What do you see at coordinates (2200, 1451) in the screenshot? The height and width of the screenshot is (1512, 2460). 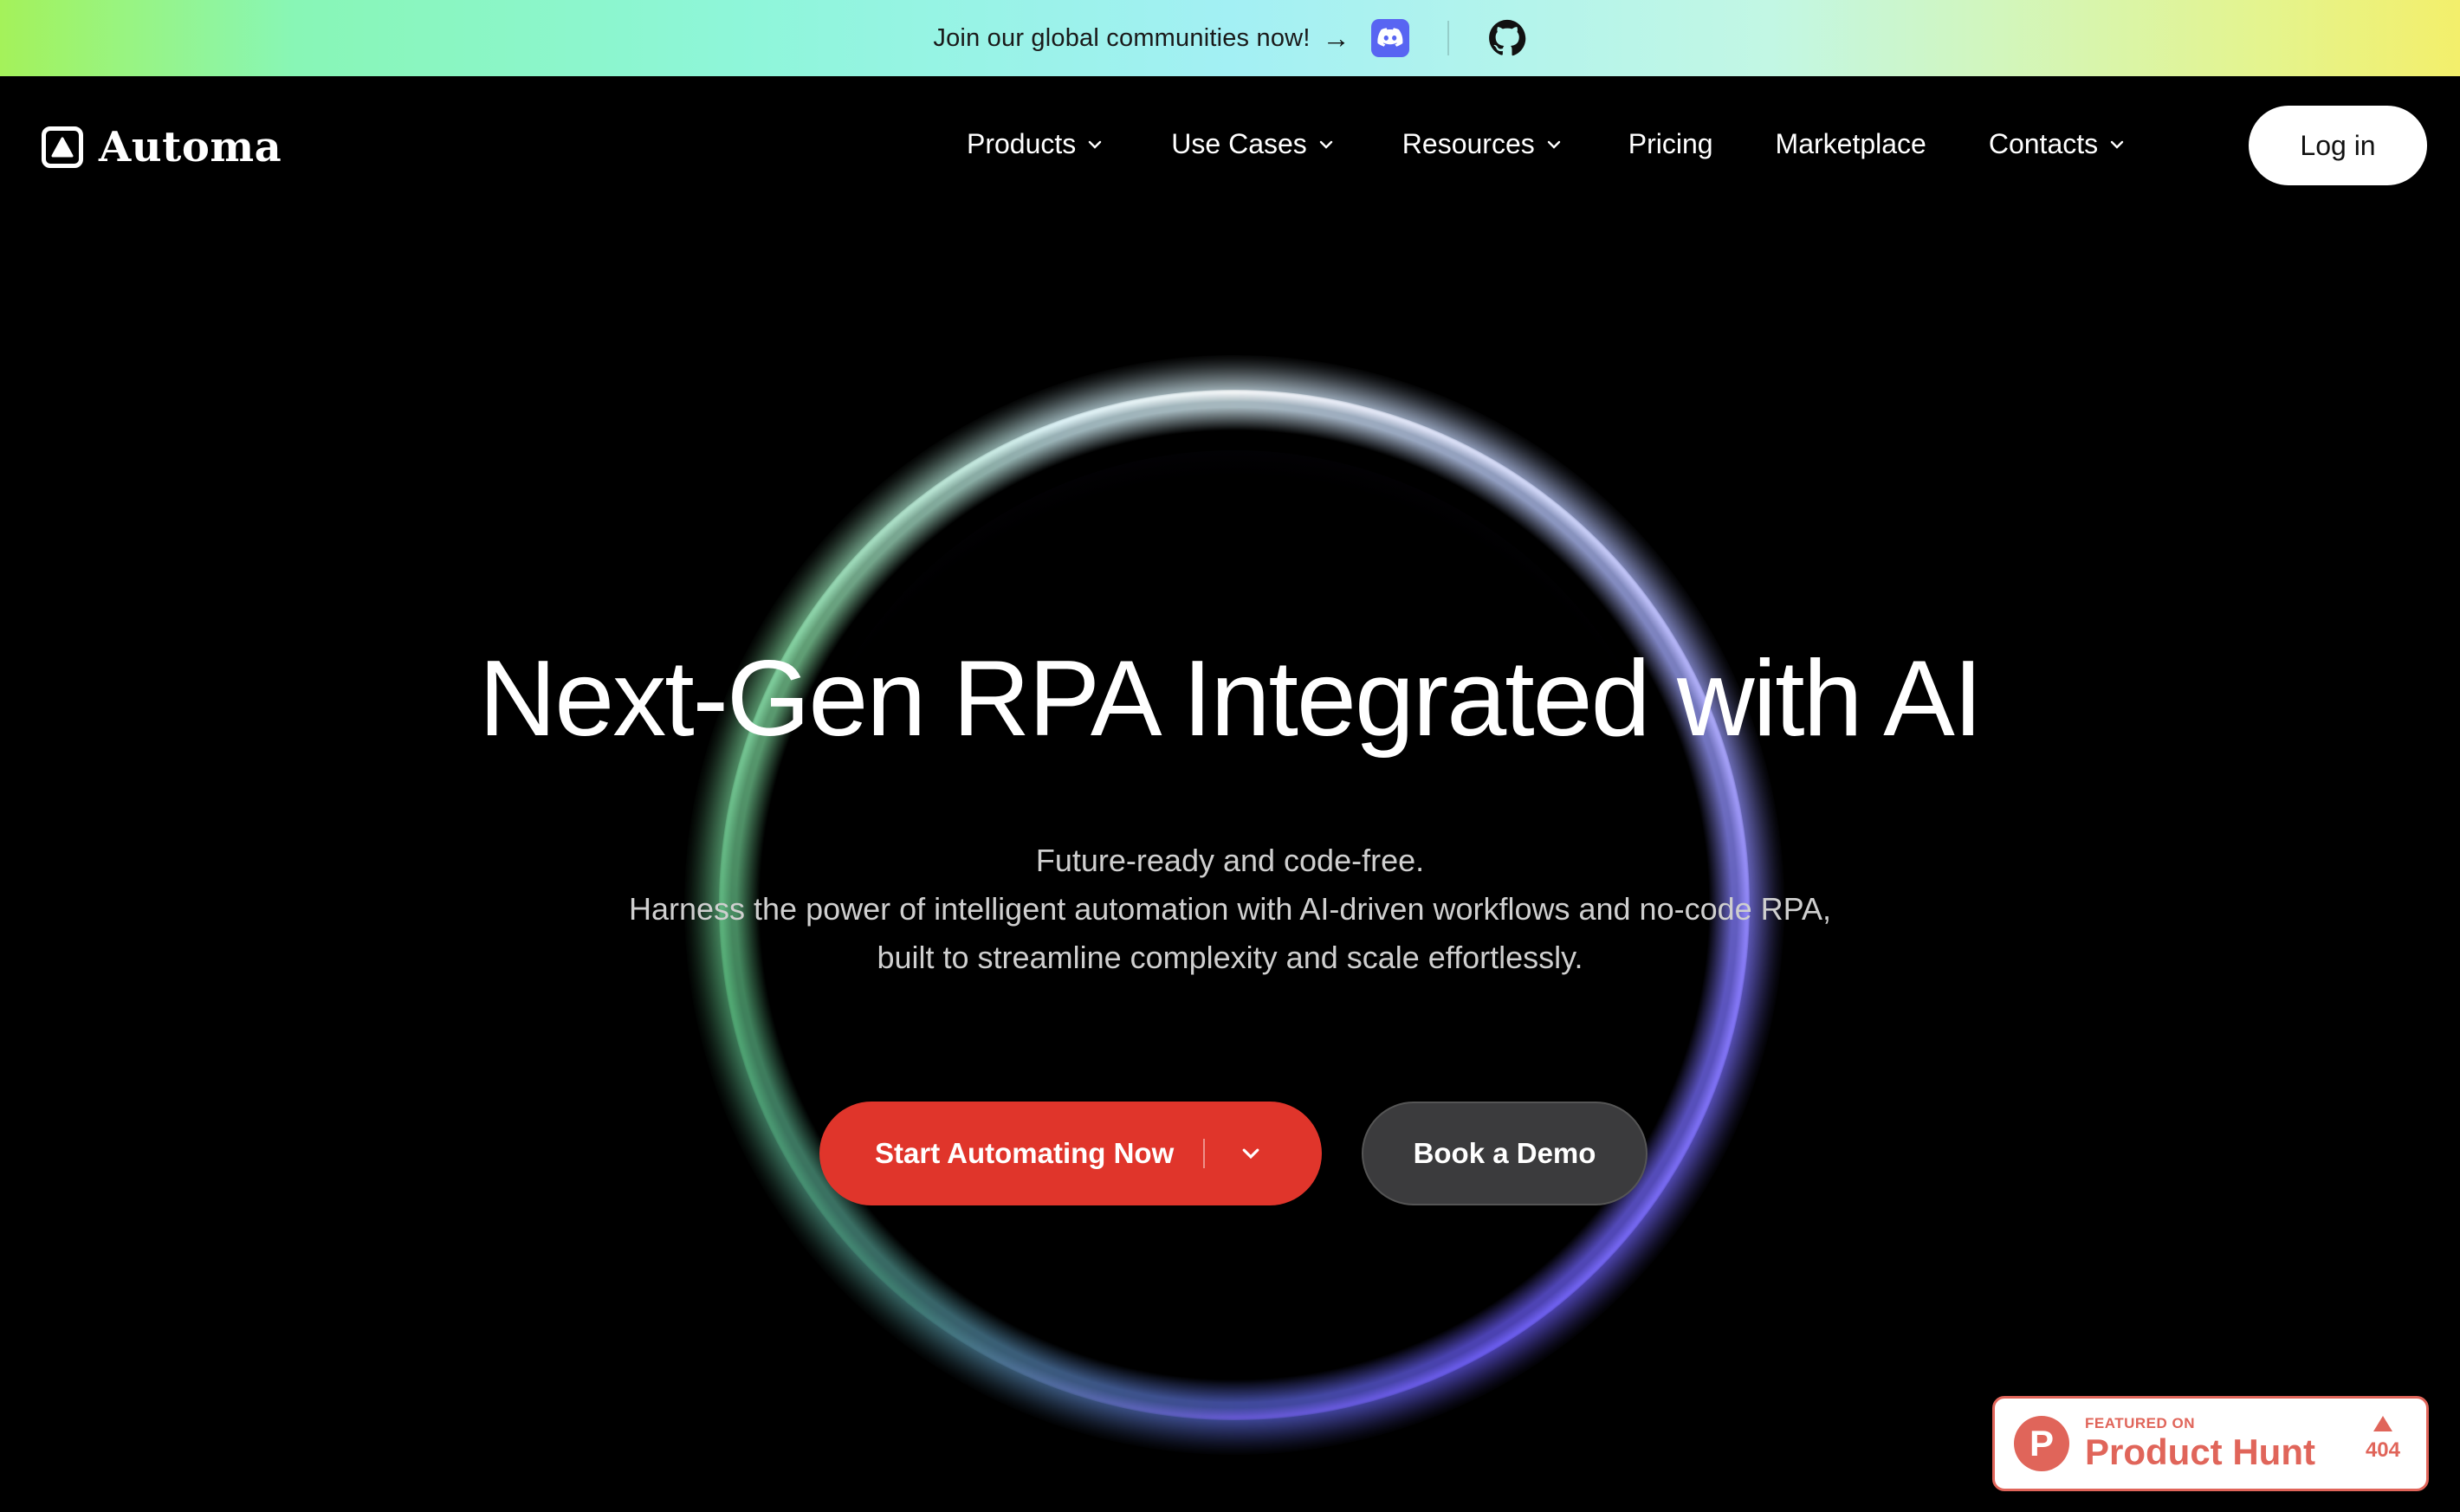 I see `product-hunt-name: Product Hunt` at bounding box center [2200, 1451].